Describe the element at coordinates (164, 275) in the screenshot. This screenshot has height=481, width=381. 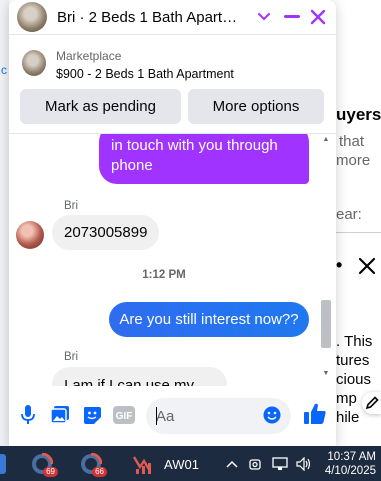
I see `message-timestamp: 1:12 PM` at that location.